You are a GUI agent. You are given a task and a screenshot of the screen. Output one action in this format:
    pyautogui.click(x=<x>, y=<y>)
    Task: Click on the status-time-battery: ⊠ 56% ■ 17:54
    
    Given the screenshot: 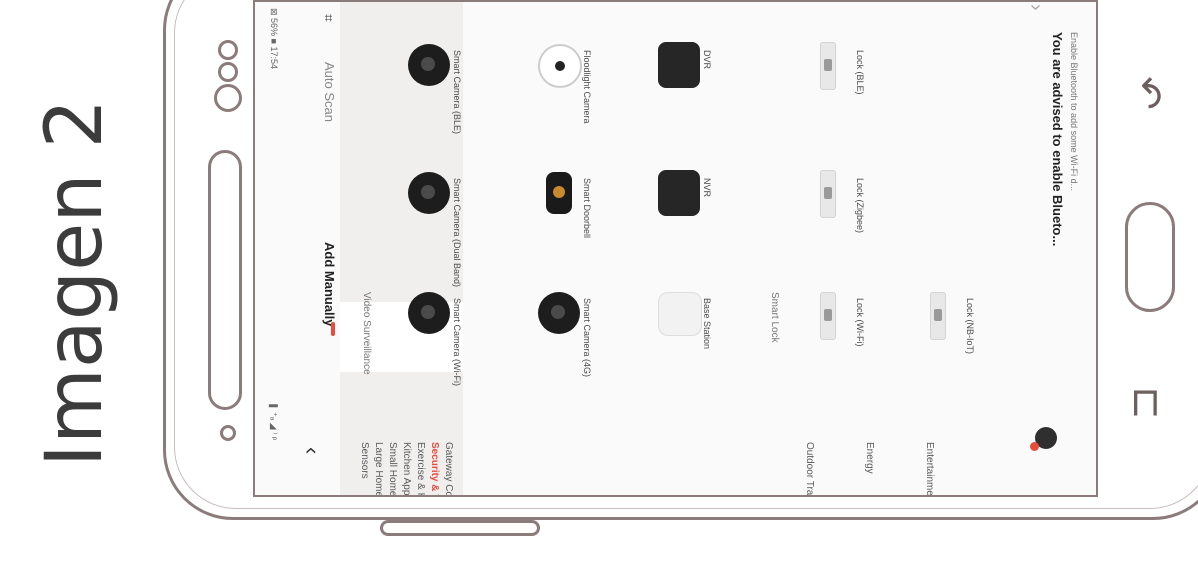 What is the action you would take?
    pyautogui.click(x=274, y=39)
    